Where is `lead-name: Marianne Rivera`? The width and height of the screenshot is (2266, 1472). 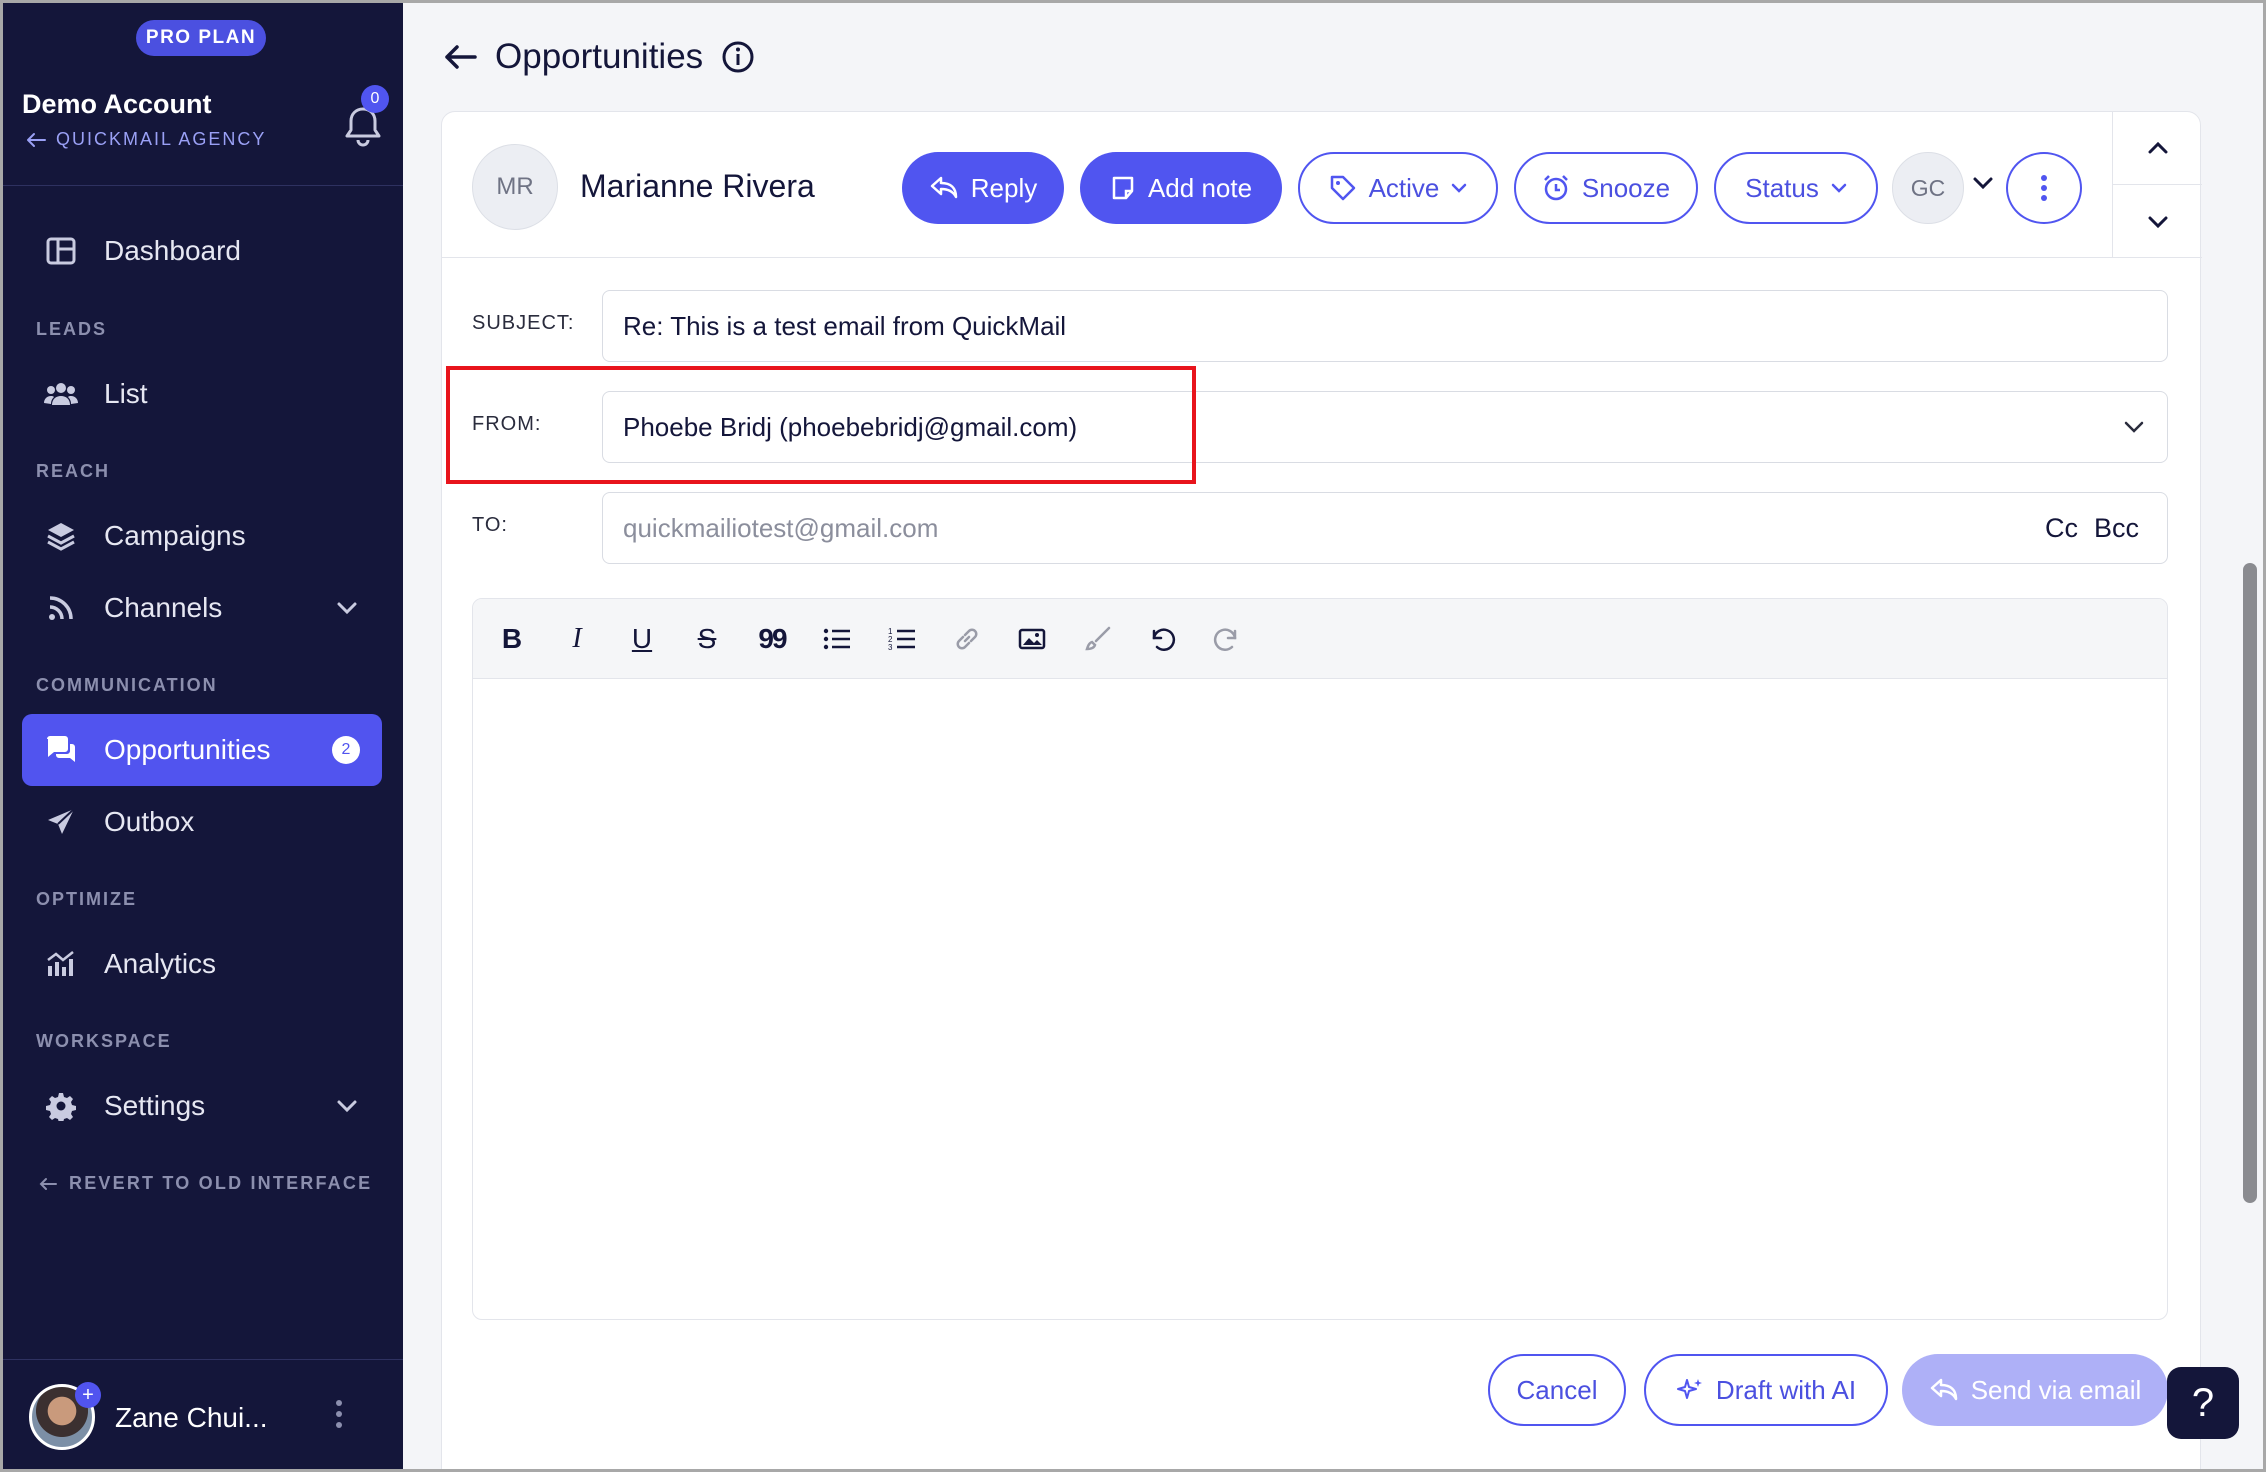 lead-name: Marianne Rivera is located at coordinates (697, 186).